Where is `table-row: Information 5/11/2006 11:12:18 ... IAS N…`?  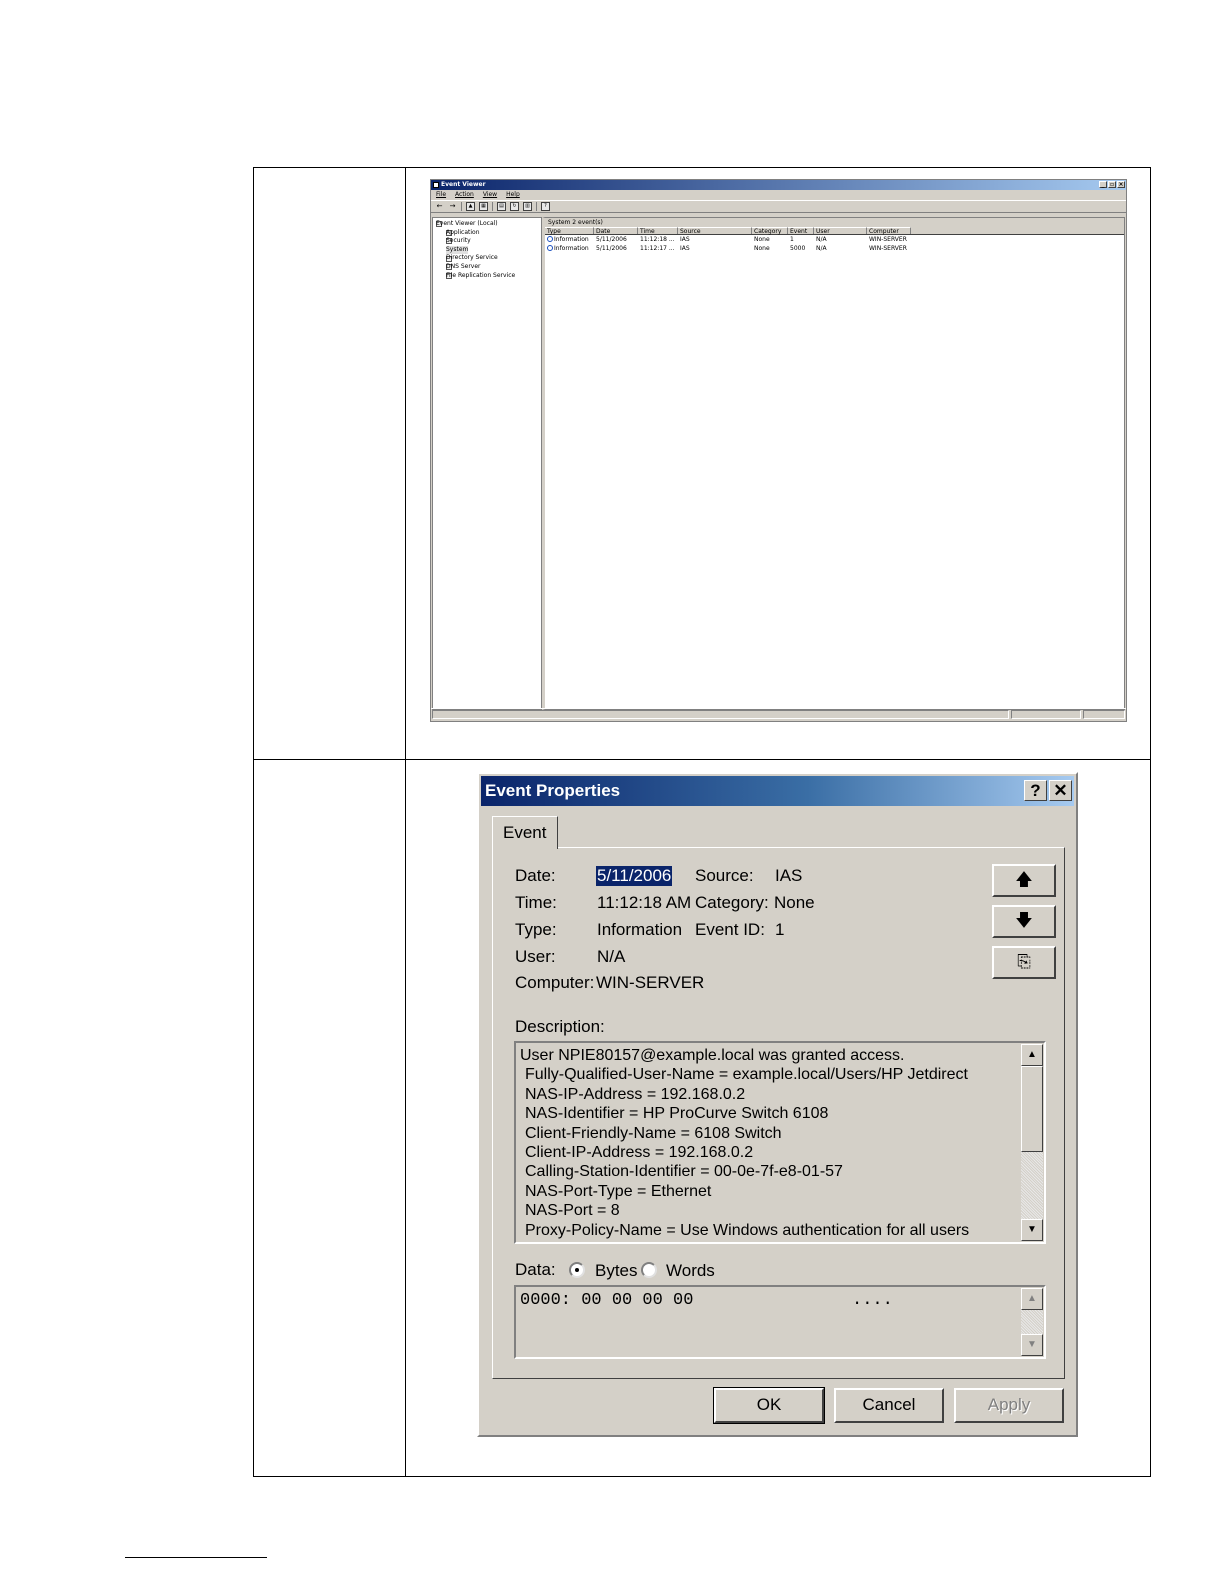
table-row: Information 5/11/2006 11:12:18 ... IAS N… is located at coordinates (834, 239).